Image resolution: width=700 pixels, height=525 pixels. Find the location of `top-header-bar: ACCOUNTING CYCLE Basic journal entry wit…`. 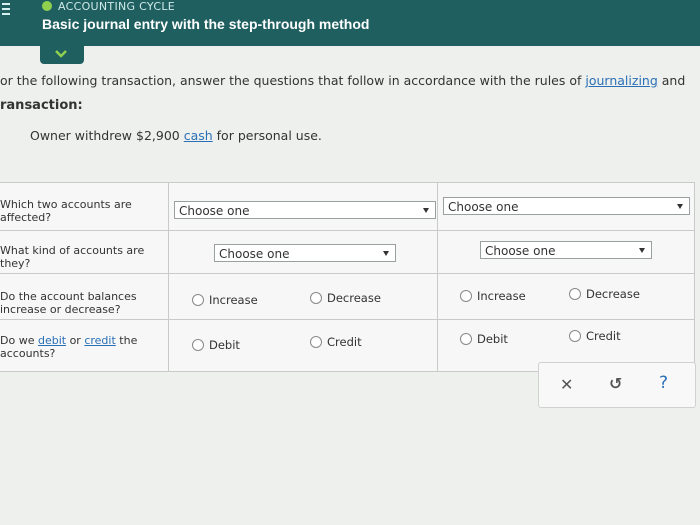

top-header-bar: ACCOUNTING CYCLE Basic journal entry wit… is located at coordinates (350, 23).